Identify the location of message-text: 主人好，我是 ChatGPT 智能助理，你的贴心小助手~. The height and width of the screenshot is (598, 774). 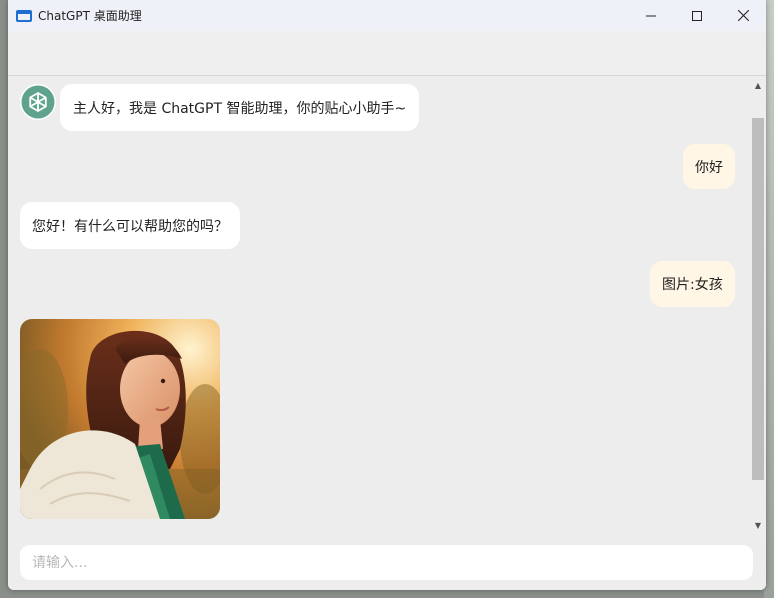
(240, 108).